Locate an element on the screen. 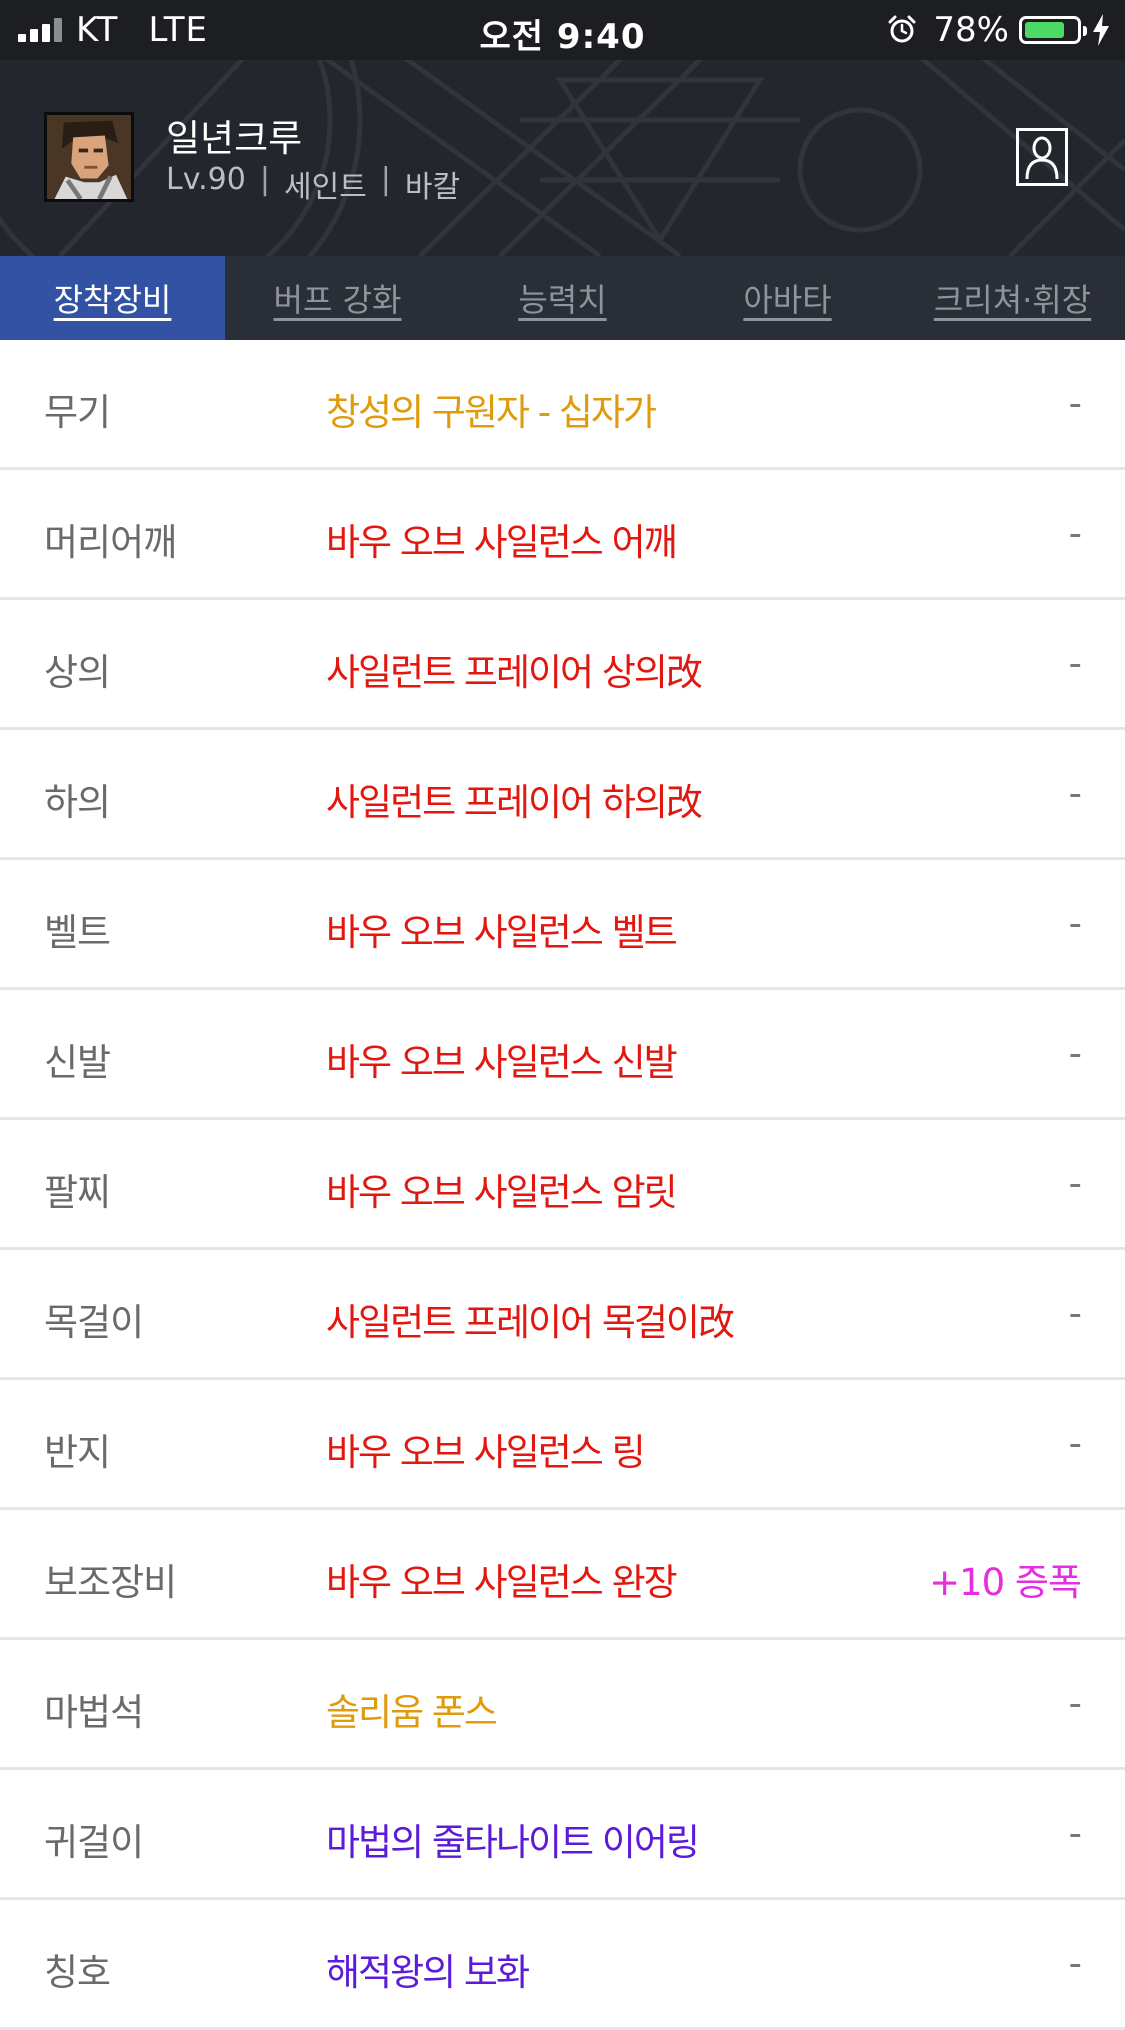  equipment-slot-label: 벨트 is located at coordinates (77, 932).